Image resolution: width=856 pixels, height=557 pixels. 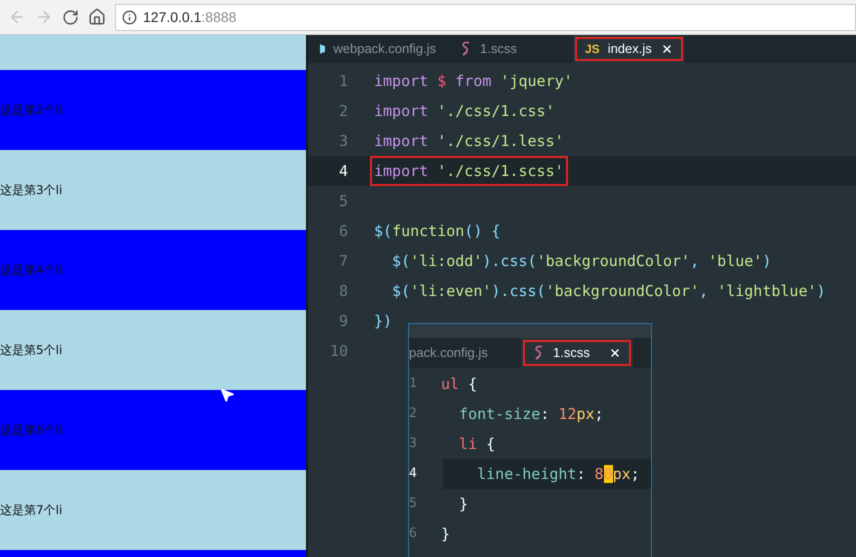 What do you see at coordinates (581, 261) in the screenshot?
I see `code-line: $('li:odd').css('backgroundColor', 'blue')` at bounding box center [581, 261].